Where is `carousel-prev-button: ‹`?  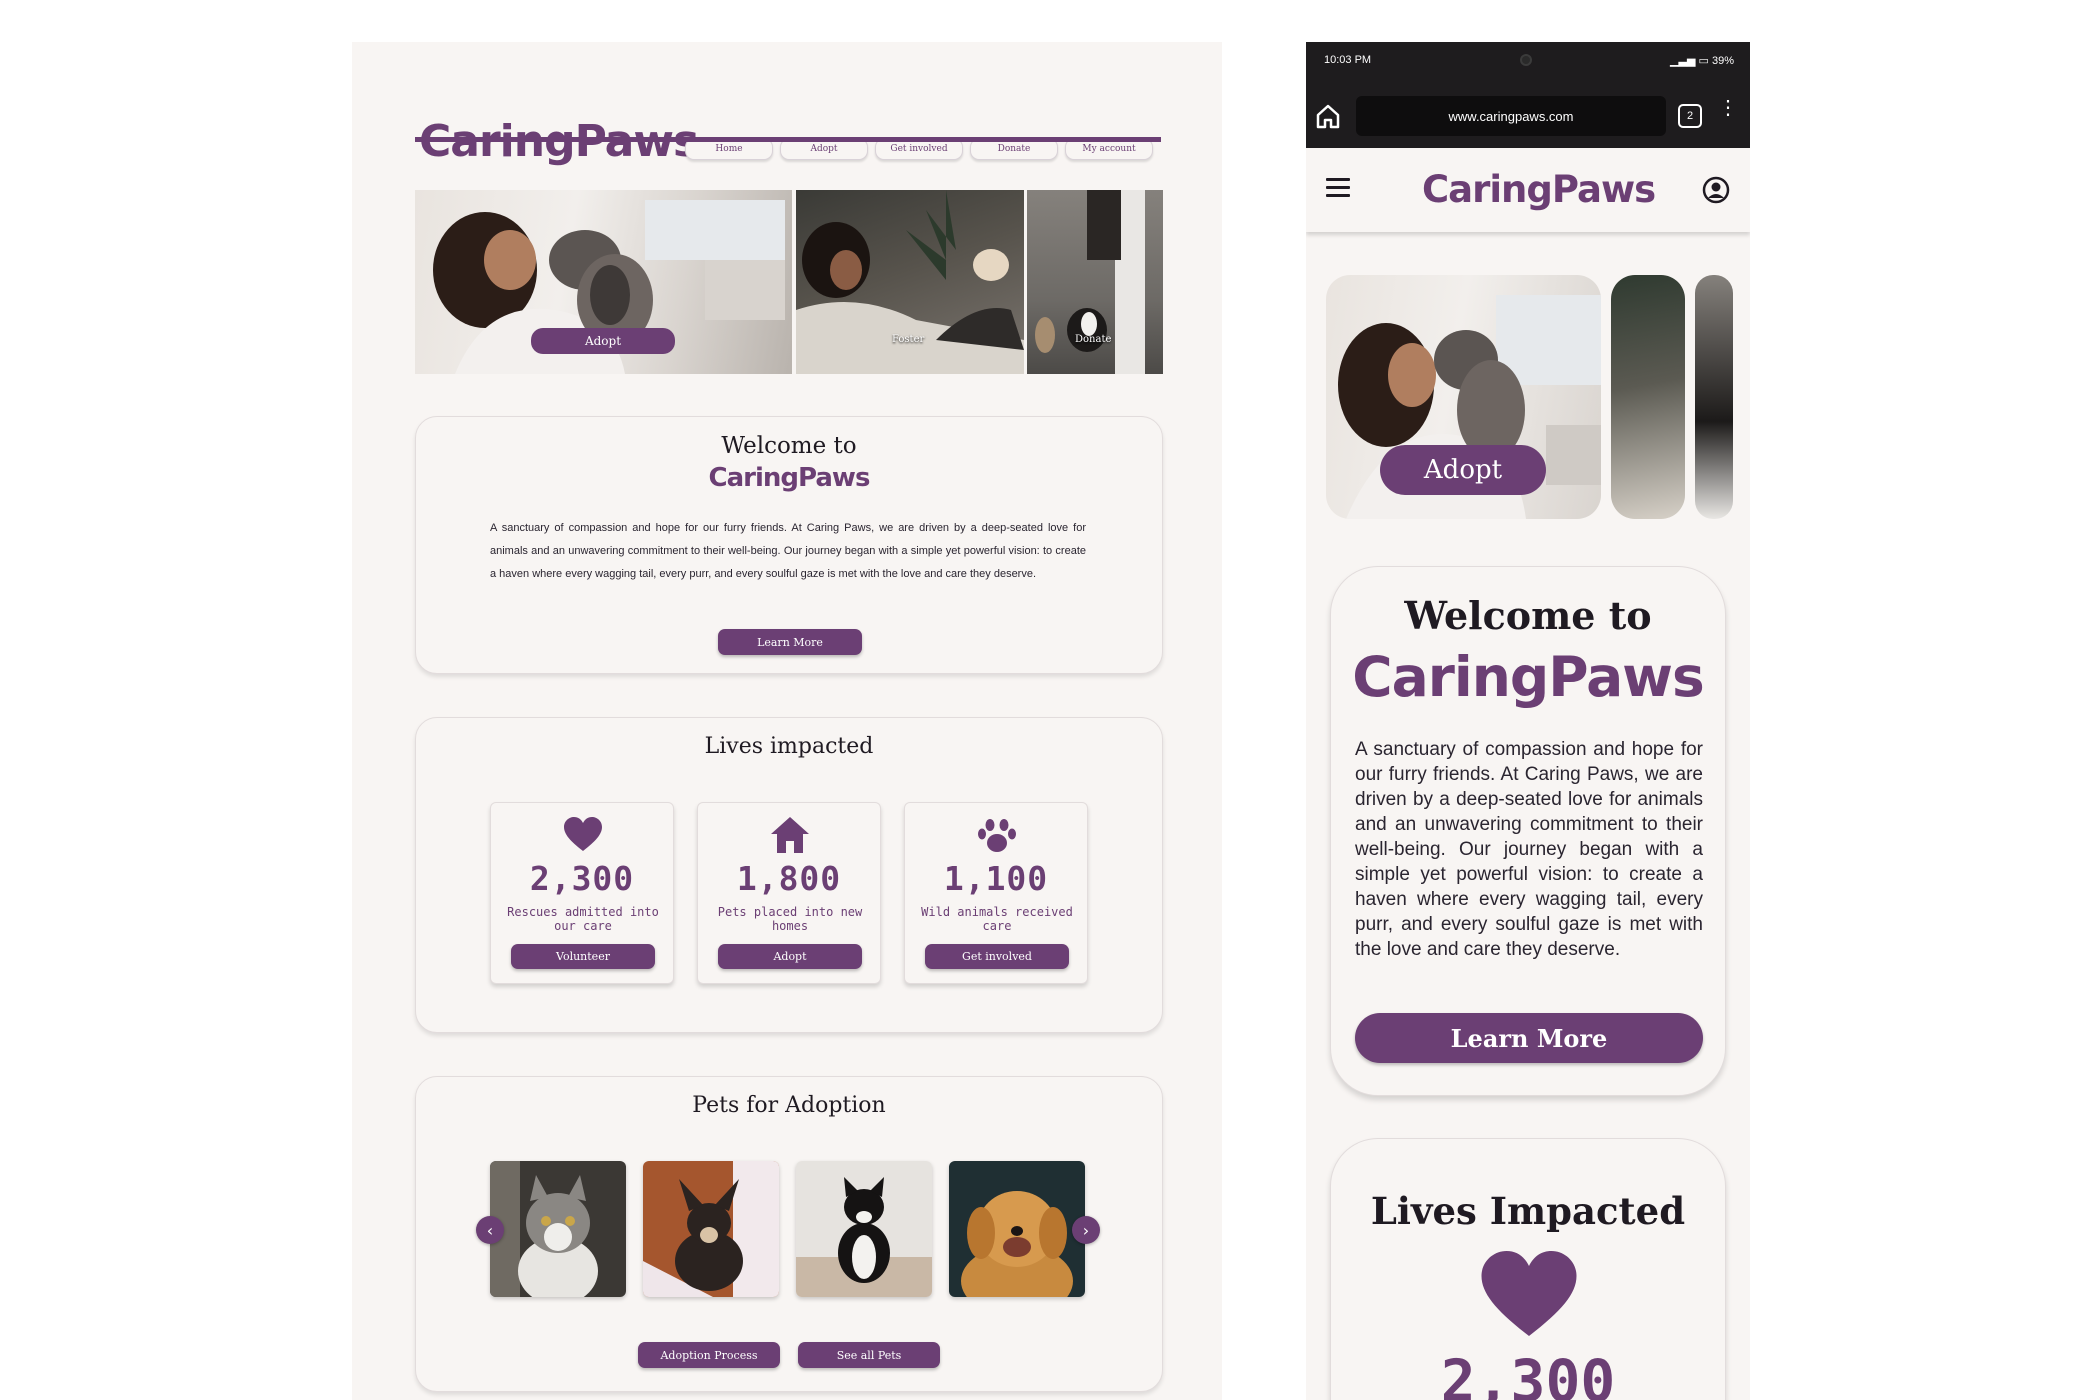
carousel-prev-button: ‹ is located at coordinates (490, 1230).